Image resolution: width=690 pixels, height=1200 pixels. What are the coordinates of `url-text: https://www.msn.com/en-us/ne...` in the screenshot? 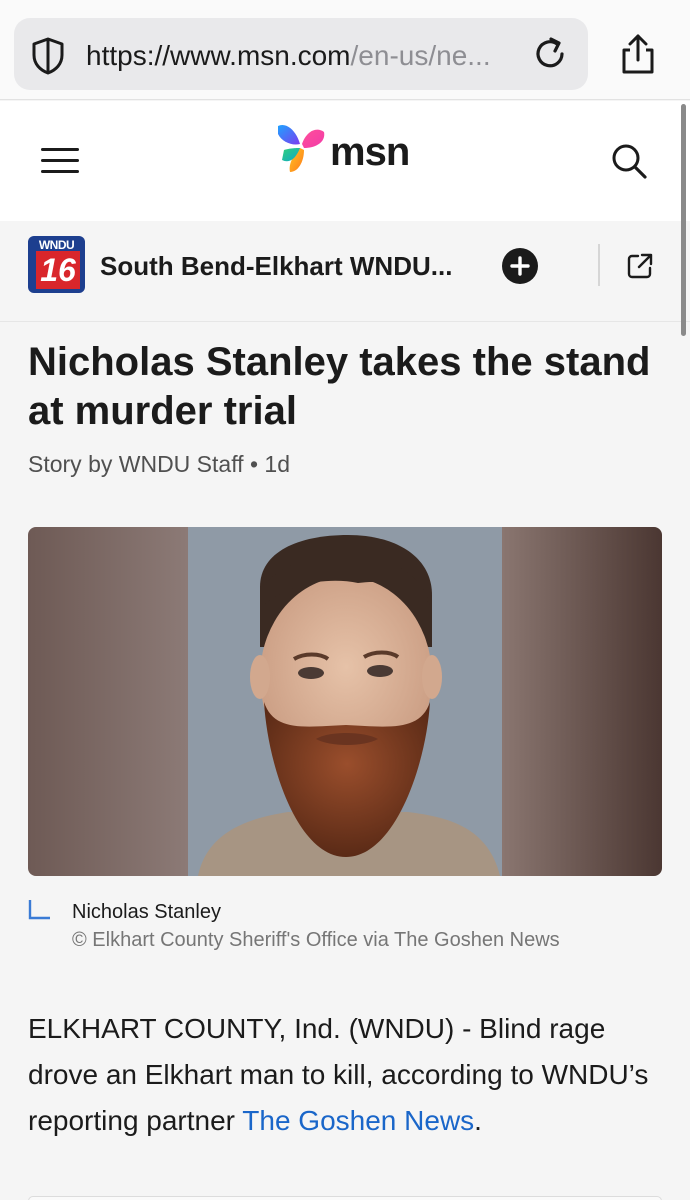 It's located at (301, 56).